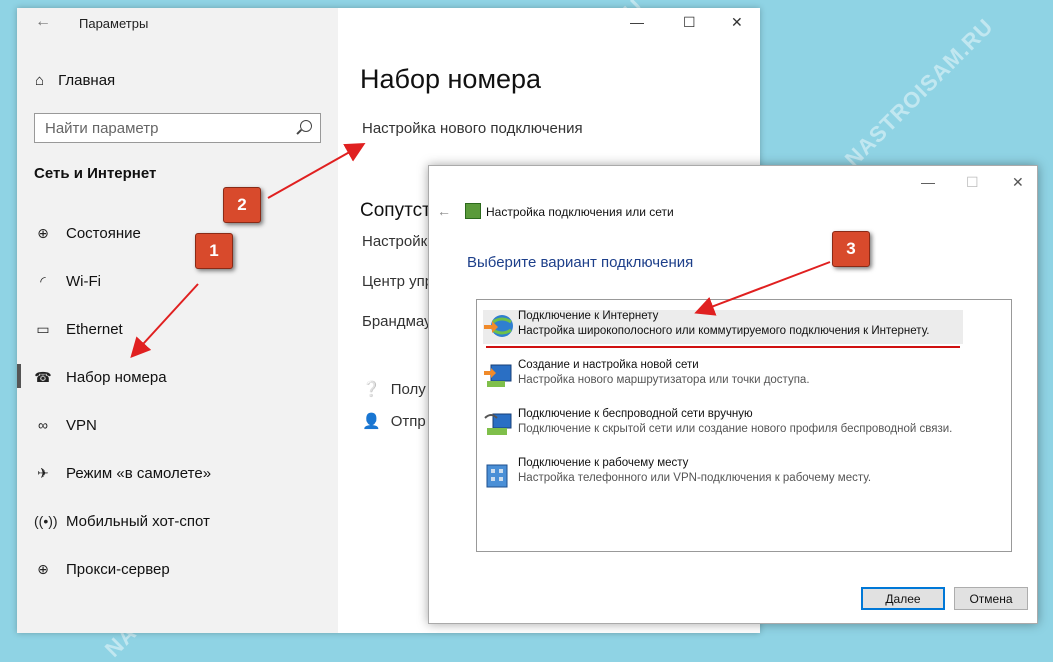 The height and width of the screenshot is (662, 1053). Describe the element at coordinates (316, 171) in the screenshot. I see `arrow-to-new-connection` at that location.